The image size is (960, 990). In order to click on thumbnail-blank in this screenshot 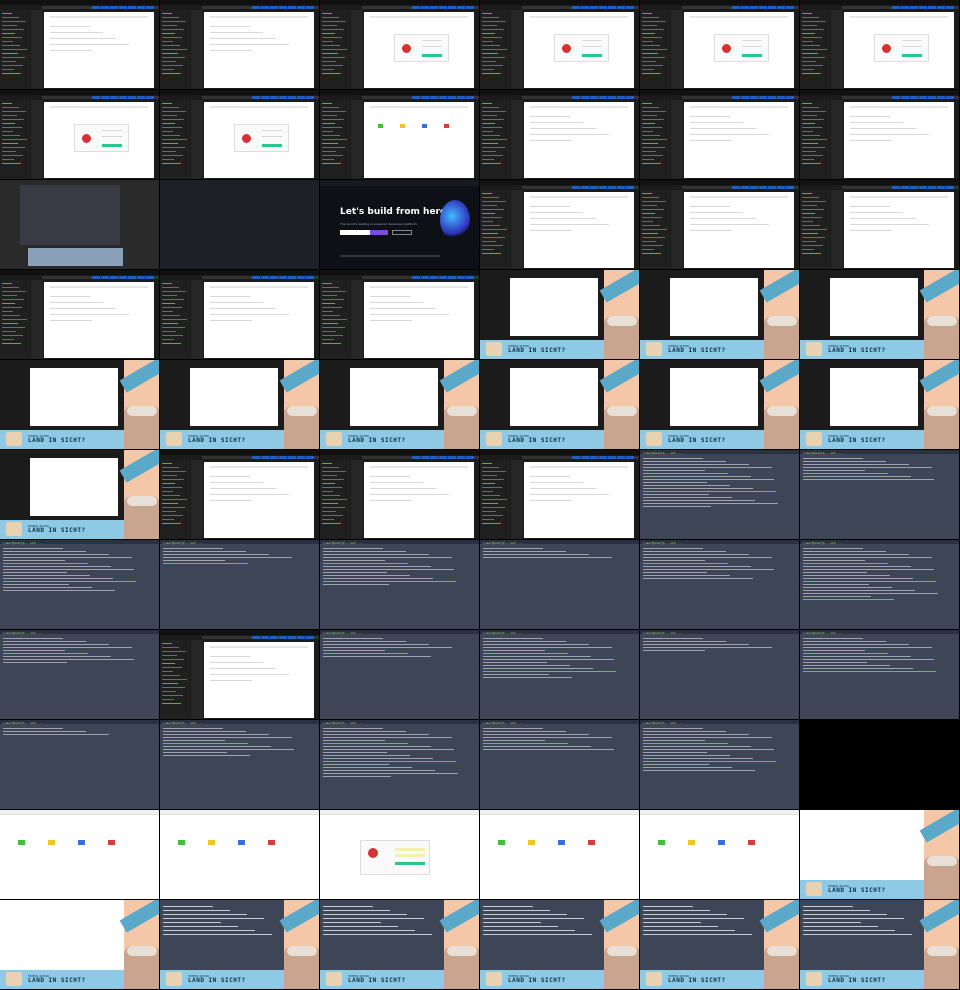, I will do `click(240, 225)`.